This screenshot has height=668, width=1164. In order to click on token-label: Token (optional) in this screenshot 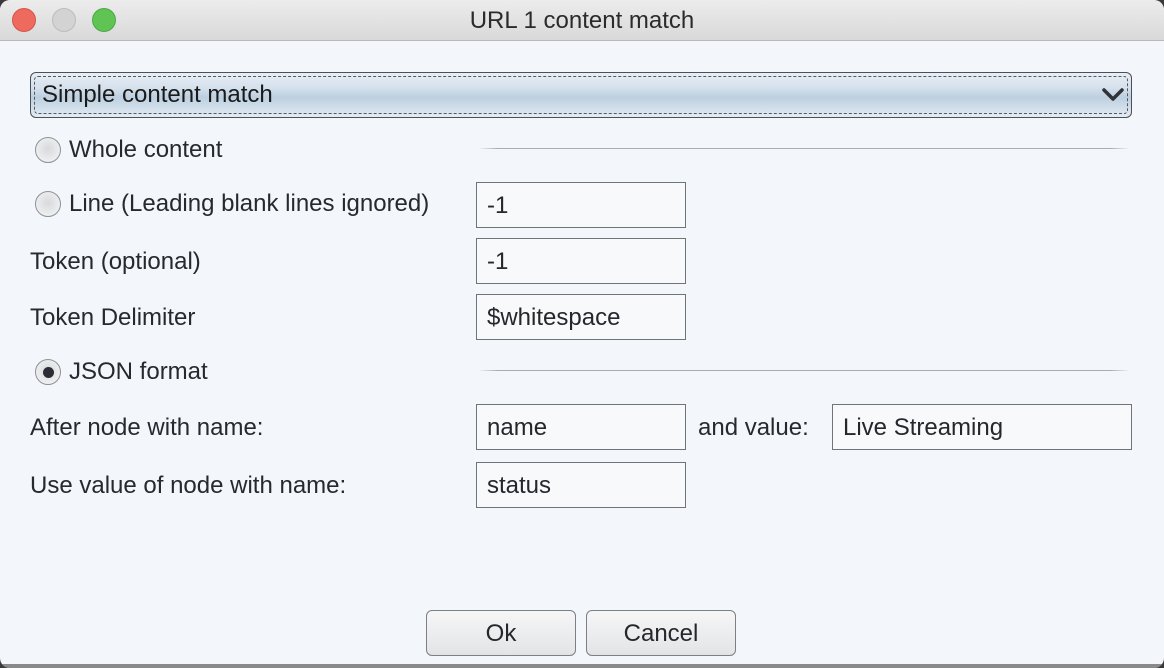, I will do `click(115, 261)`.